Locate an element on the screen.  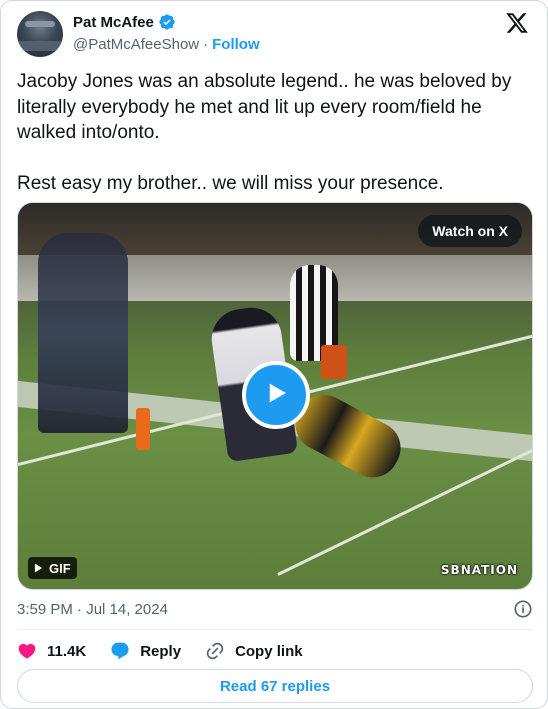
gif-label: GIF is located at coordinates (60, 568).